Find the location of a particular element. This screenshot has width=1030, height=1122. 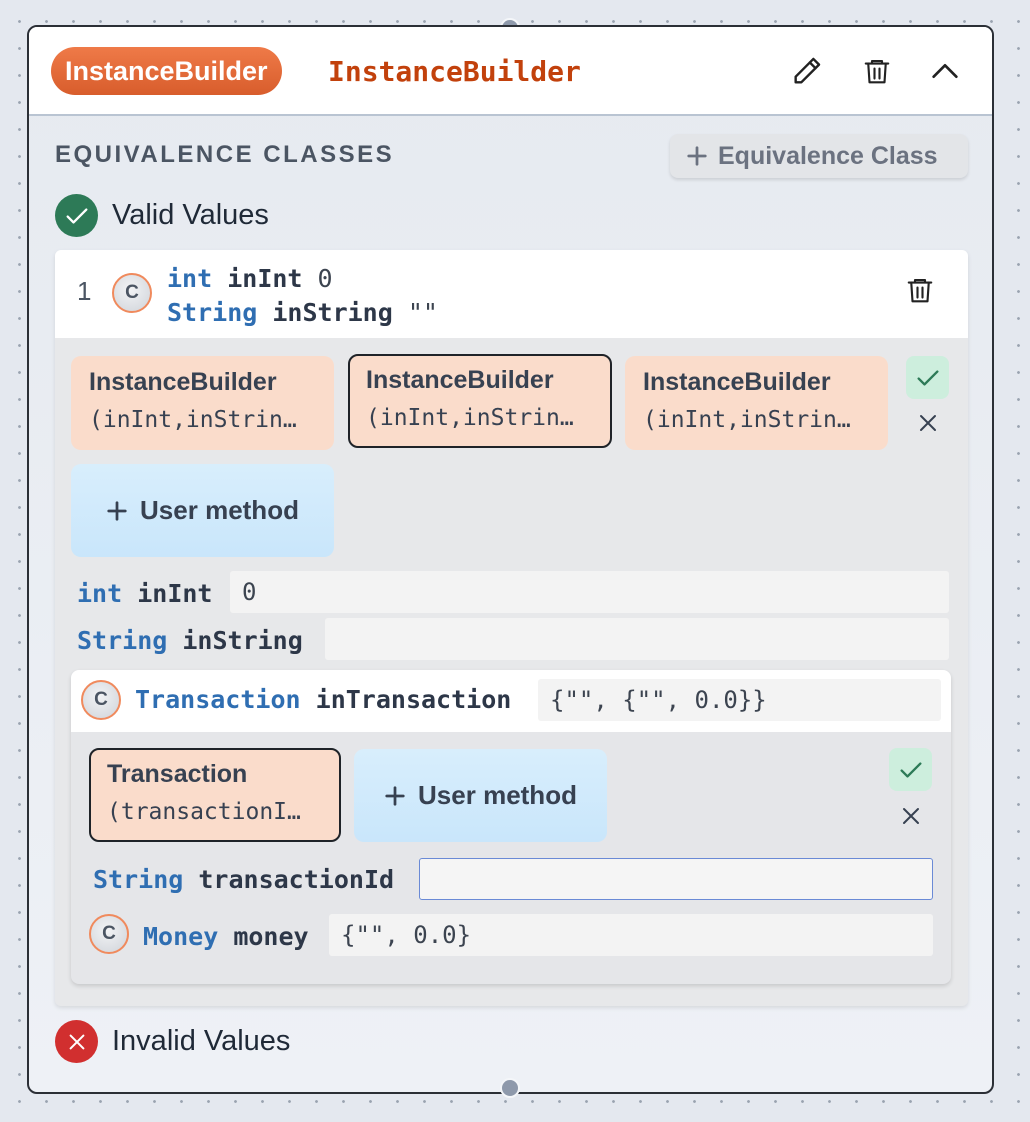

invalid-values-header: Invalid Values is located at coordinates (172, 1041).